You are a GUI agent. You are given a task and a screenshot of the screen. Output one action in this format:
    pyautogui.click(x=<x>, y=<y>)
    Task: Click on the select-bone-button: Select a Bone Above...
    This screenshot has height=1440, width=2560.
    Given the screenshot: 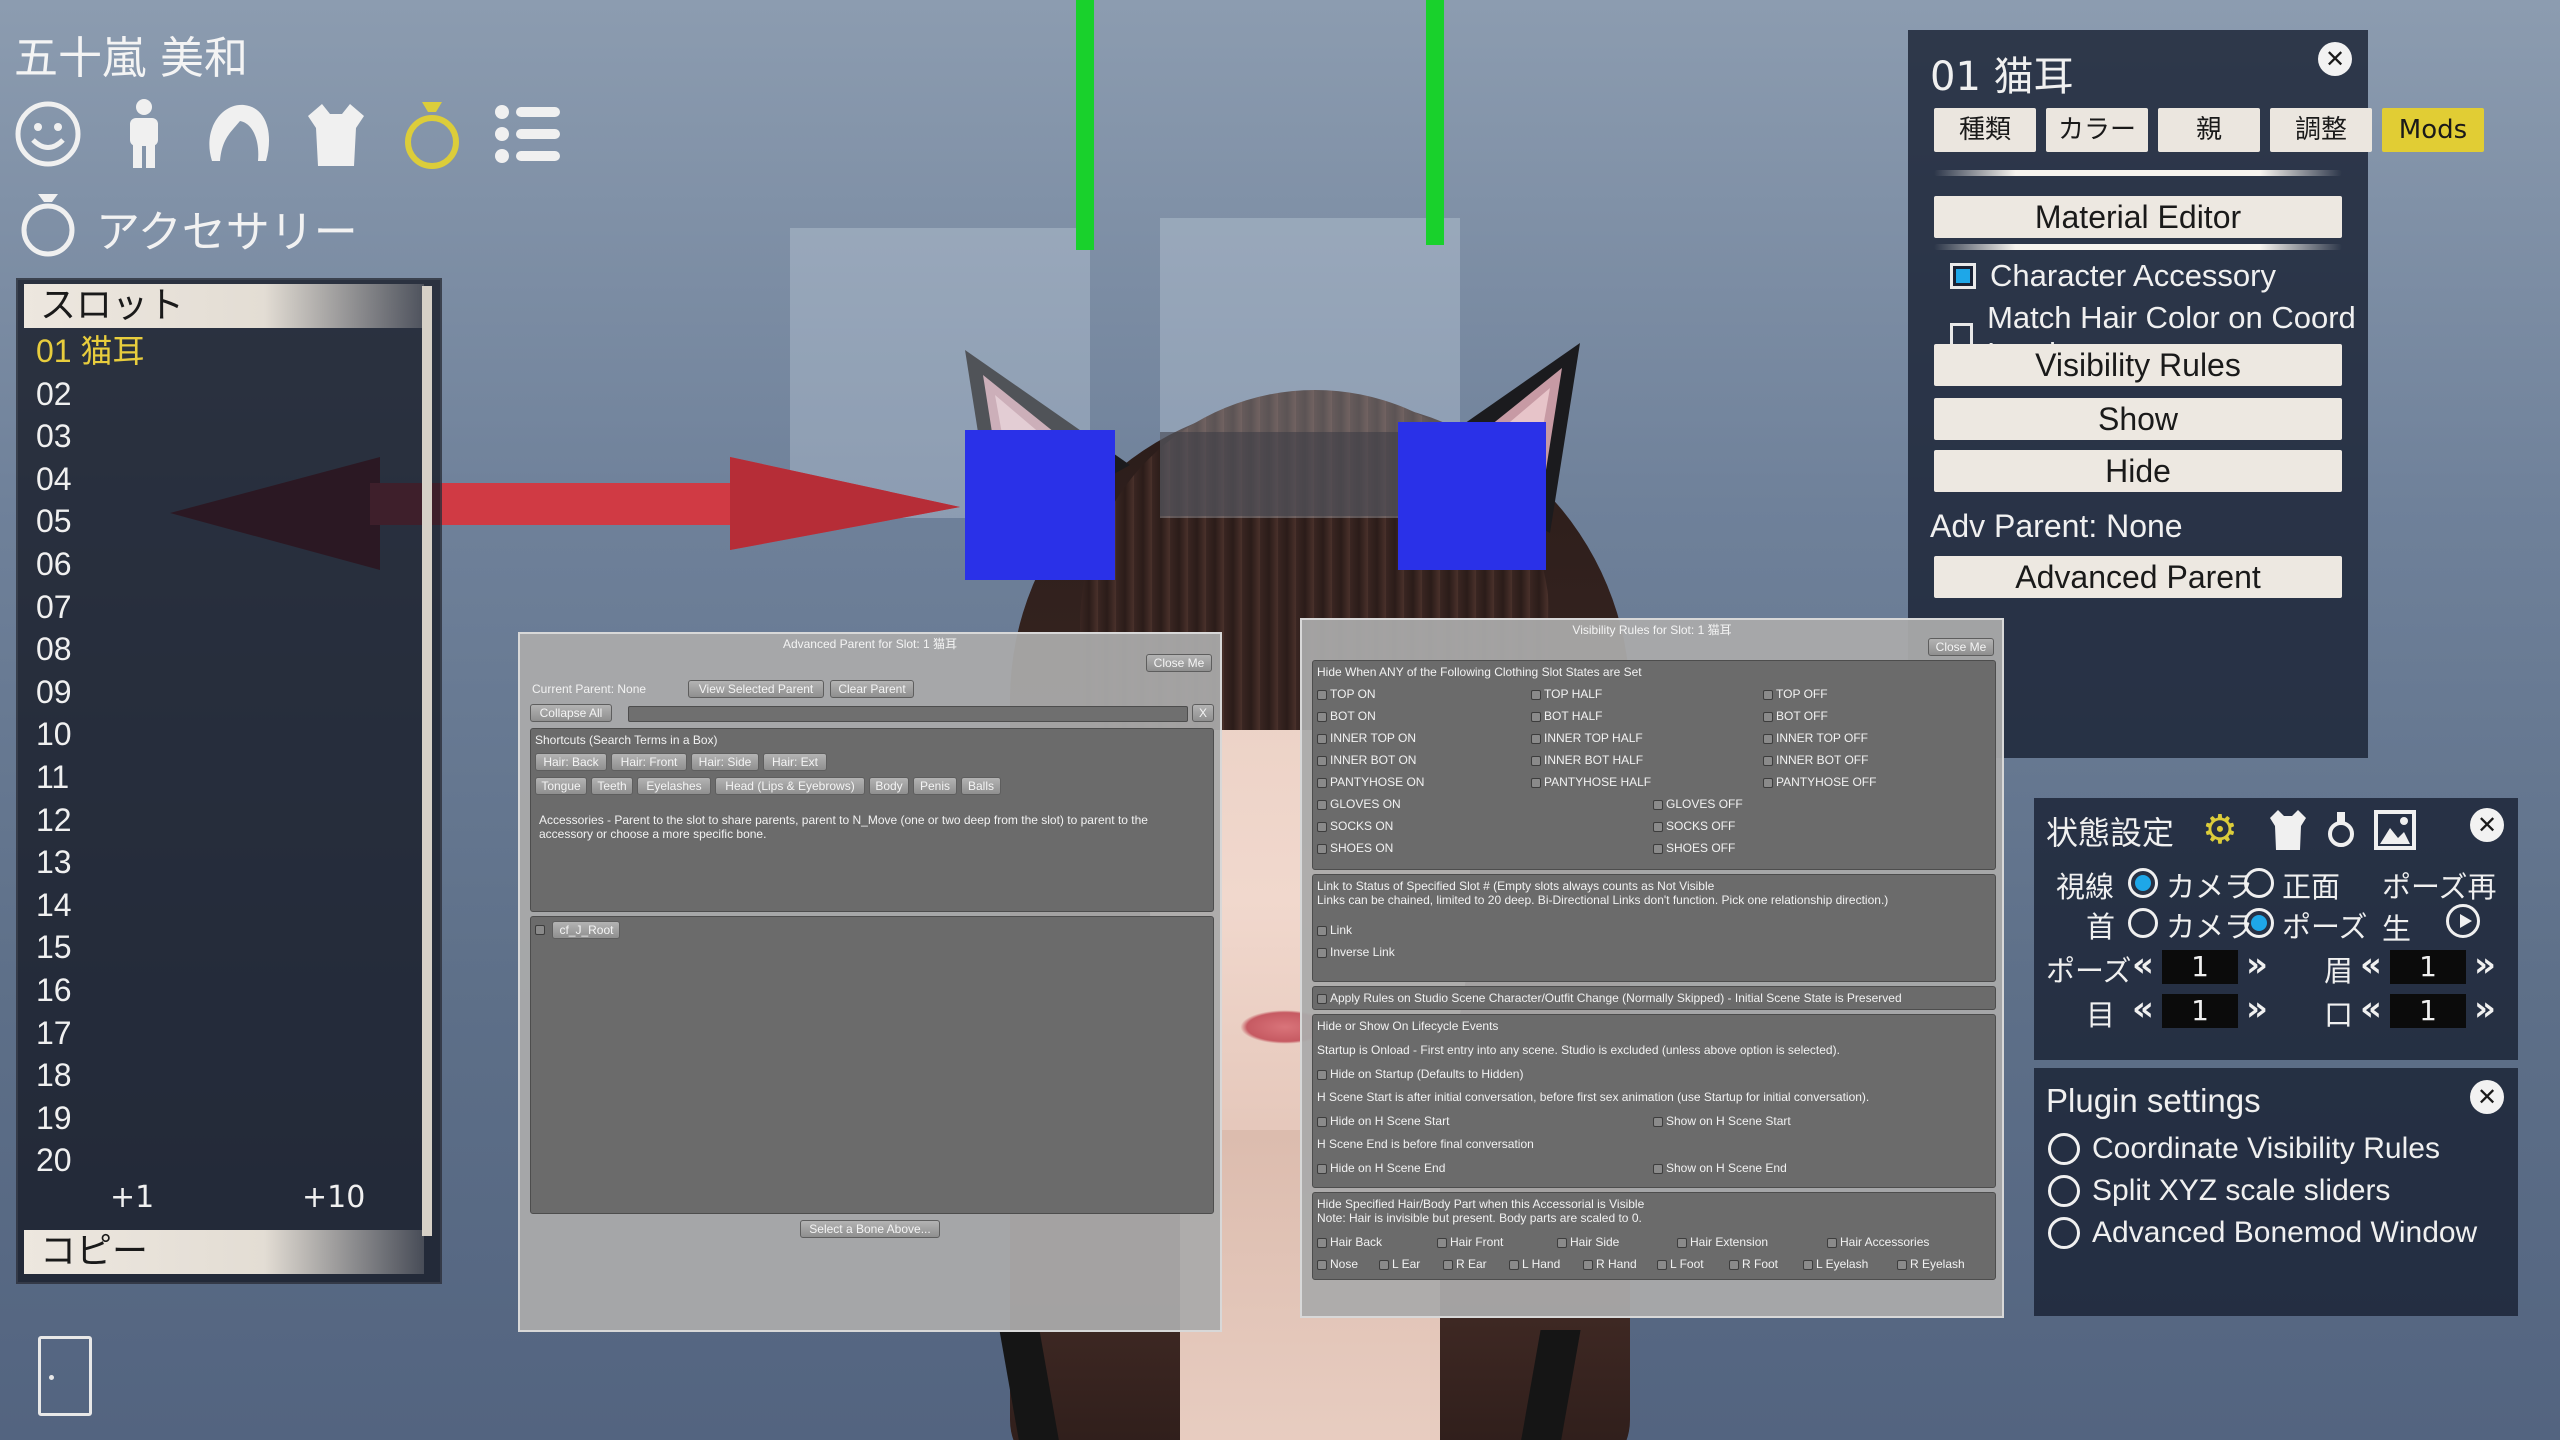 What is the action you would take?
    pyautogui.click(x=870, y=1229)
    